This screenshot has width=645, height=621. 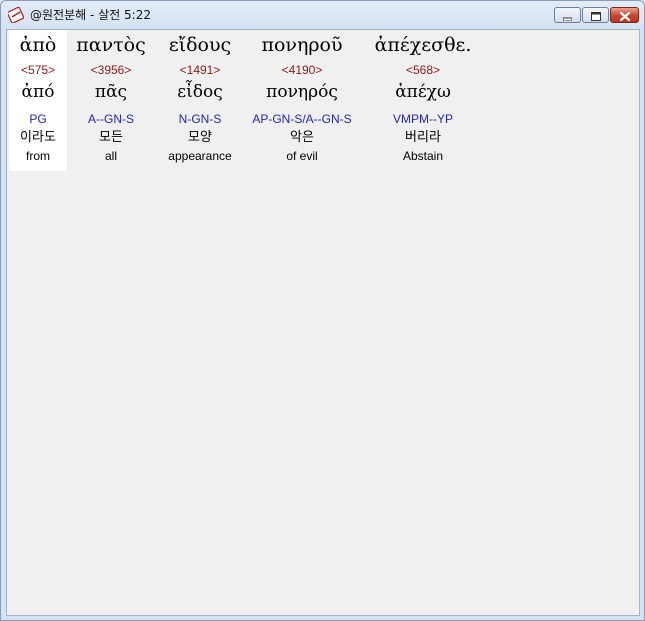 I want to click on lemma: ἀπό, so click(x=38, y=92).